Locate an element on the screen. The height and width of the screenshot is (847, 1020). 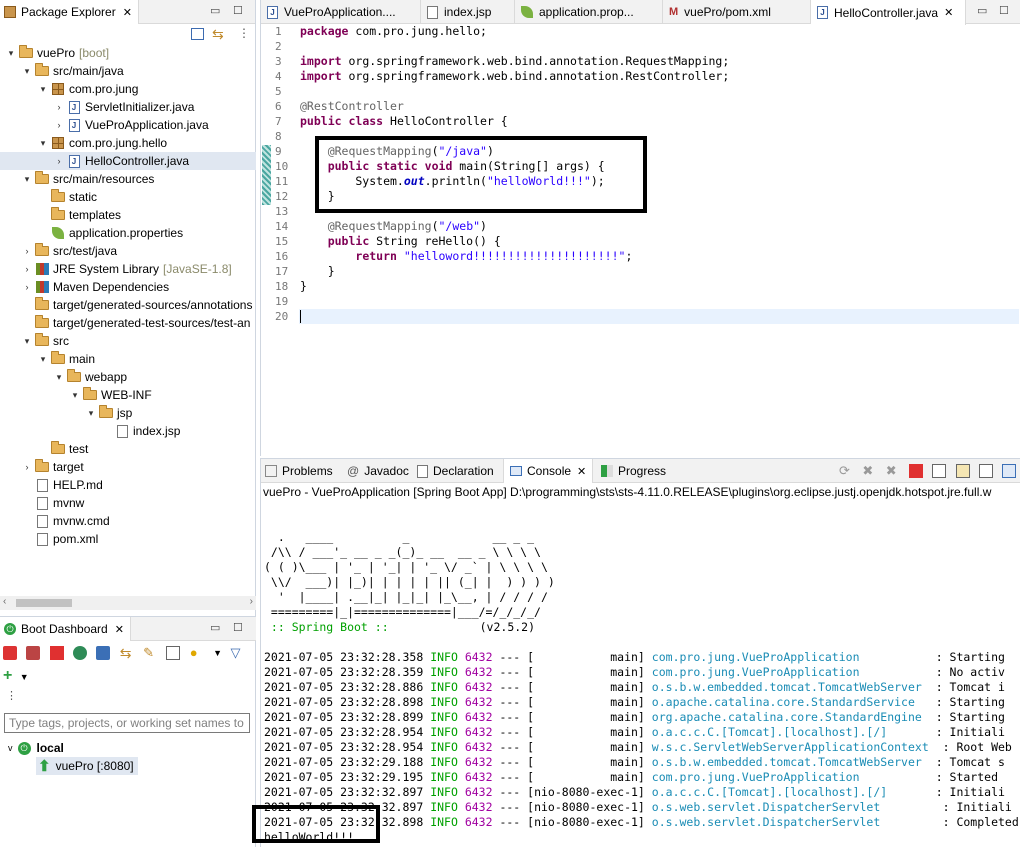
code-line: public class HelloController { is located at coordinates (659, 121).